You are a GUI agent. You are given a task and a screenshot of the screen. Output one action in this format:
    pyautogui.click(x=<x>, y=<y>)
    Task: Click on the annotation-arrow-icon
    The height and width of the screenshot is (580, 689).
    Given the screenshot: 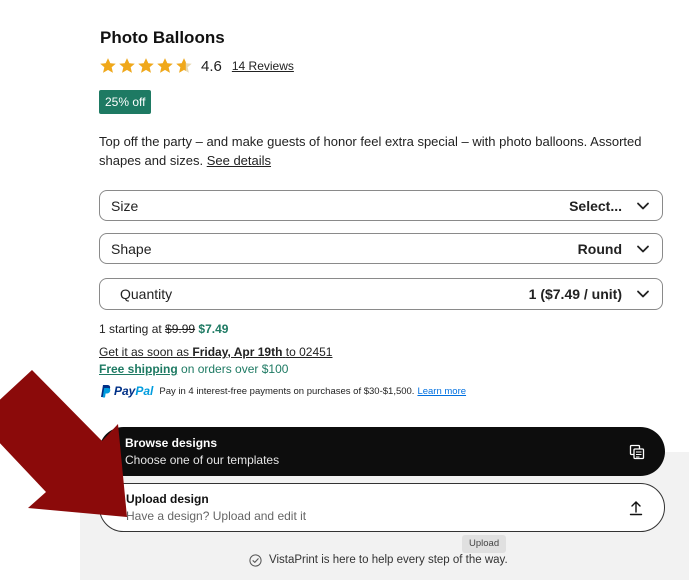 What is the action you would take?
    pyautogui.click(x=63, y=443)
    